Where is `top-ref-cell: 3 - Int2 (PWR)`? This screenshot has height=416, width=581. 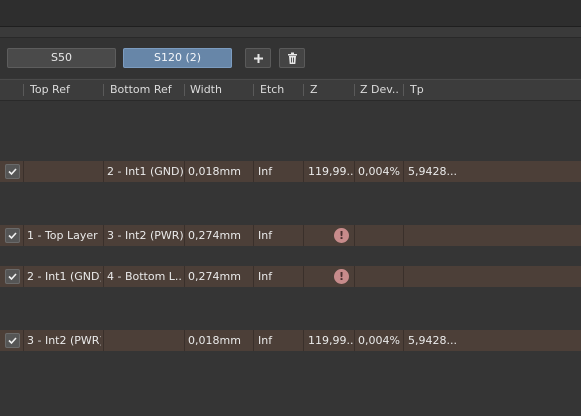 top-ref-cell: 3 - Int2 (PWR) is located at coordinates (64, 340).